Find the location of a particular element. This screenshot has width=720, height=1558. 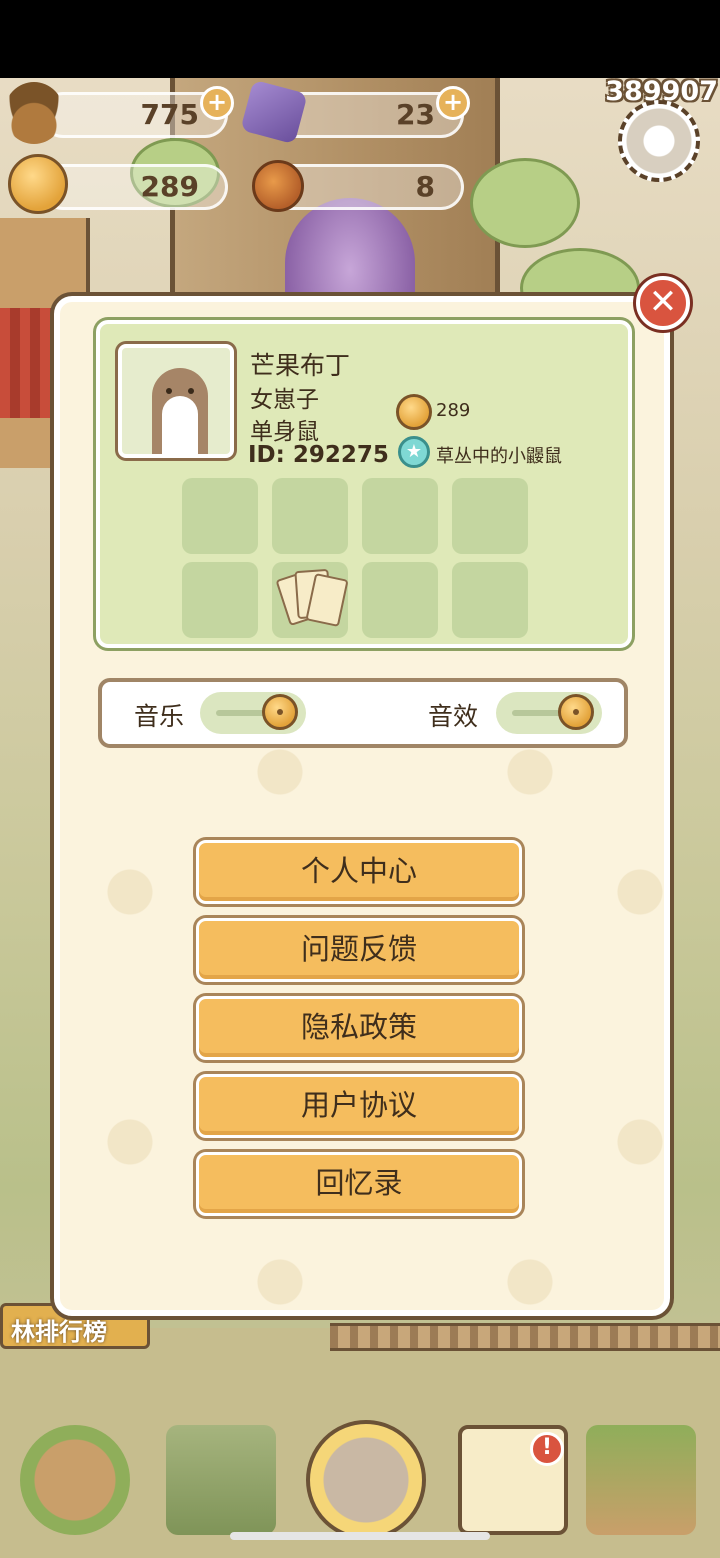

home-nav-icon is located at coordinates (75, 1480).